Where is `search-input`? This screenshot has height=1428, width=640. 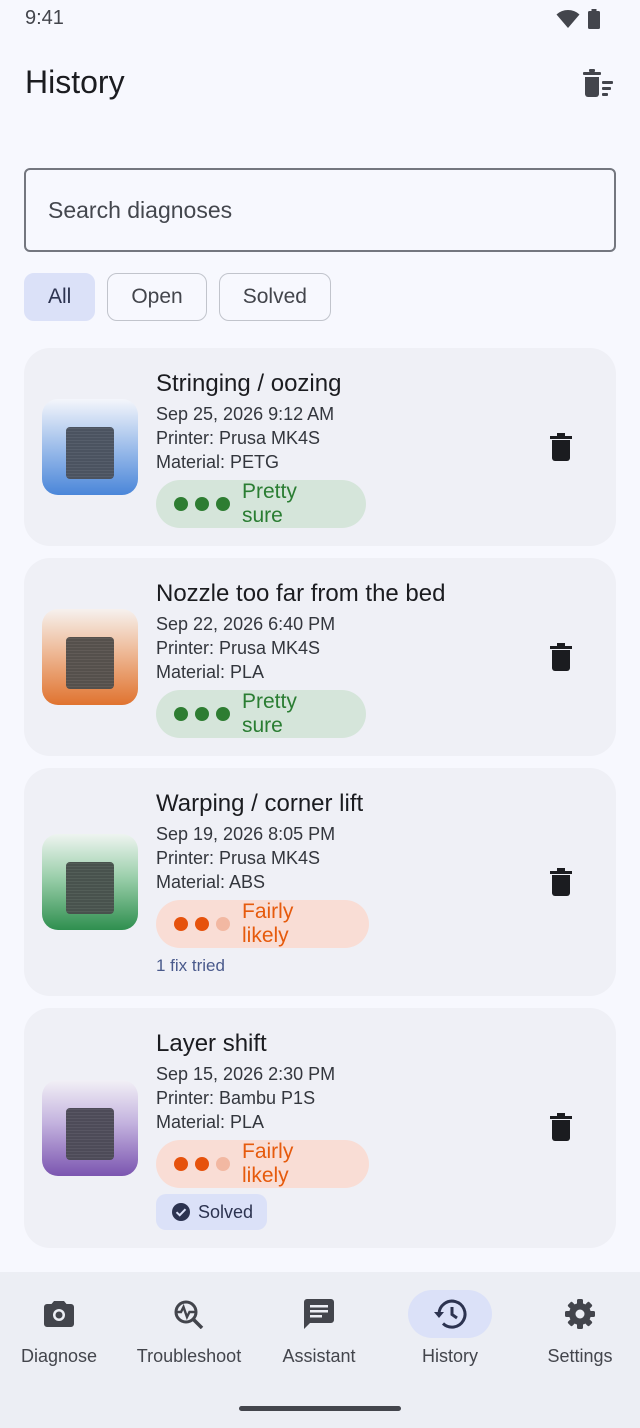
search-input is located at coordinates (320, 210).